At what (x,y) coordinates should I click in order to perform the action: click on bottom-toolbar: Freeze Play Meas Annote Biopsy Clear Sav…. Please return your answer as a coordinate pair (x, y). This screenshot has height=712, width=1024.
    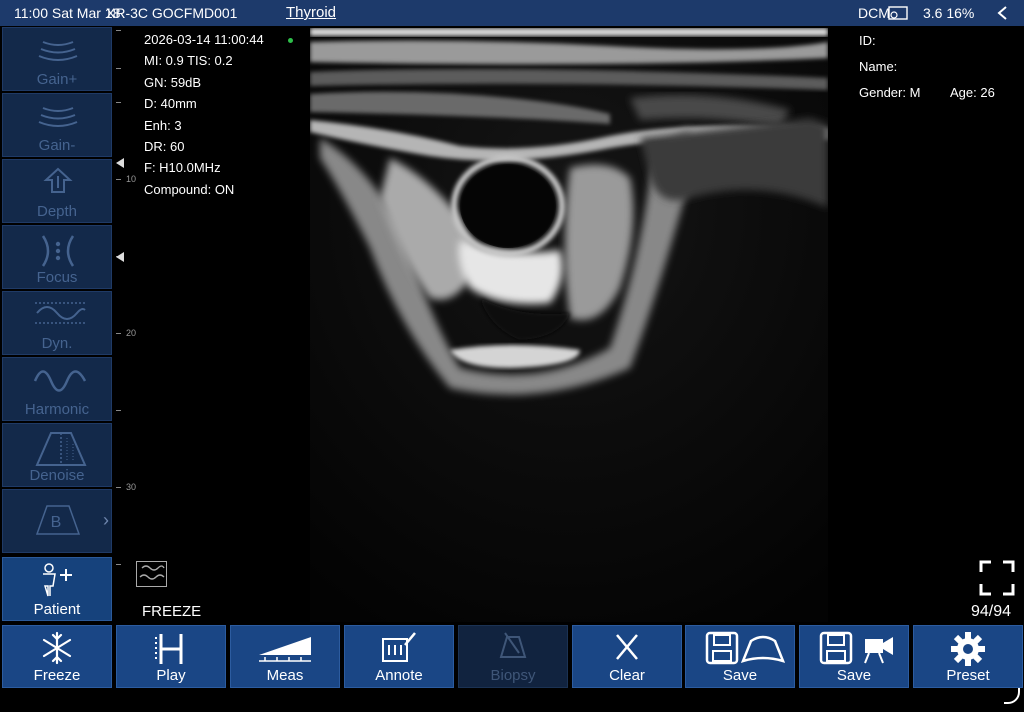
    Looking at the image, I should click on (512, 657).